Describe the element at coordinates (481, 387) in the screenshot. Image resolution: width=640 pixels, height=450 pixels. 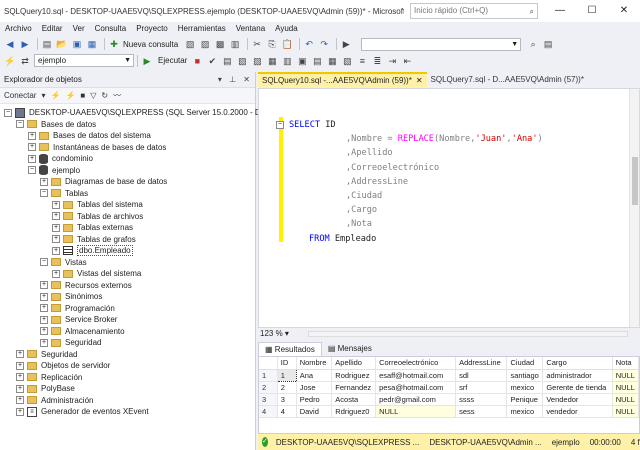
I see `table-cell: srf` at that location.